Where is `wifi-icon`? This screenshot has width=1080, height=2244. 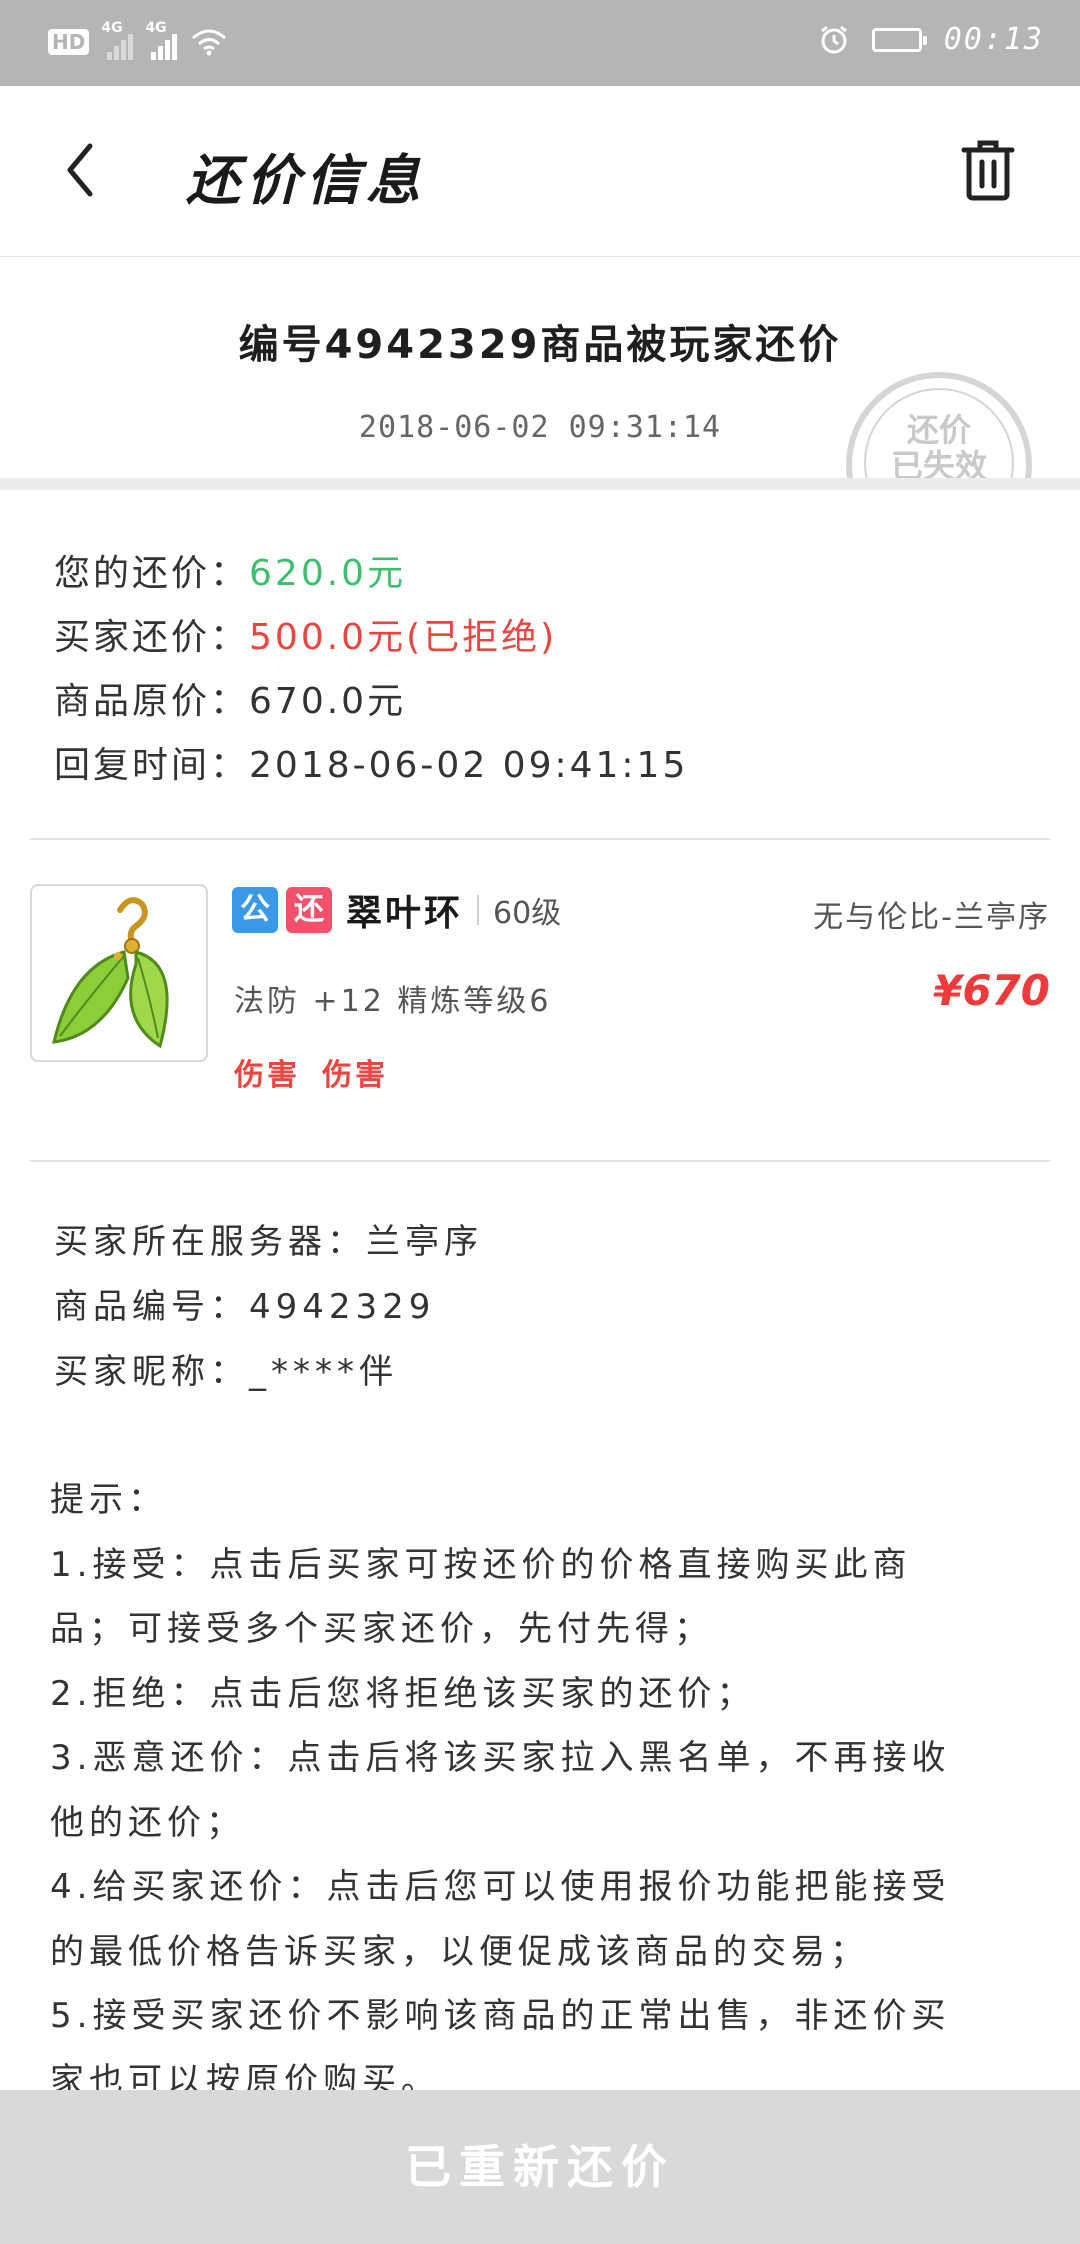 wifi-icon is located at coordinates (209, 42).